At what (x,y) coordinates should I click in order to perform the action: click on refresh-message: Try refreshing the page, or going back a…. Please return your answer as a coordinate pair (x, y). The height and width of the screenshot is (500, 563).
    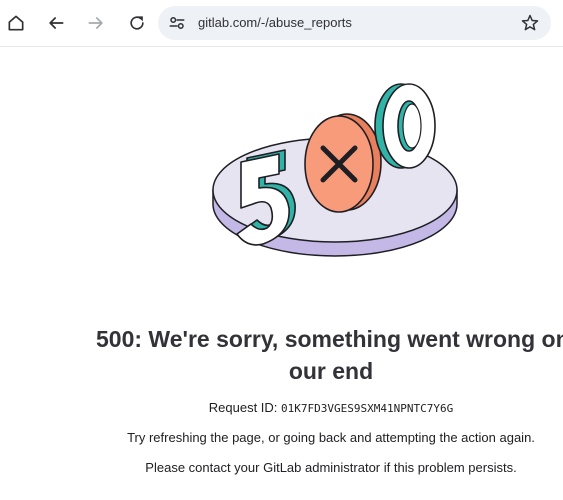
    Looking at the image, I should click on (331, 437).